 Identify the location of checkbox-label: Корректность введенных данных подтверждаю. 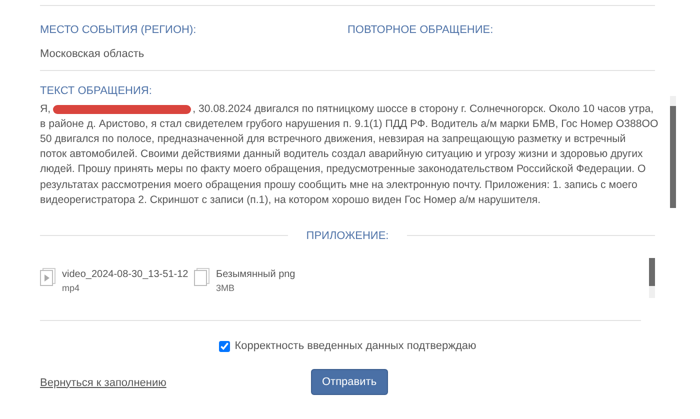
(355, 346).